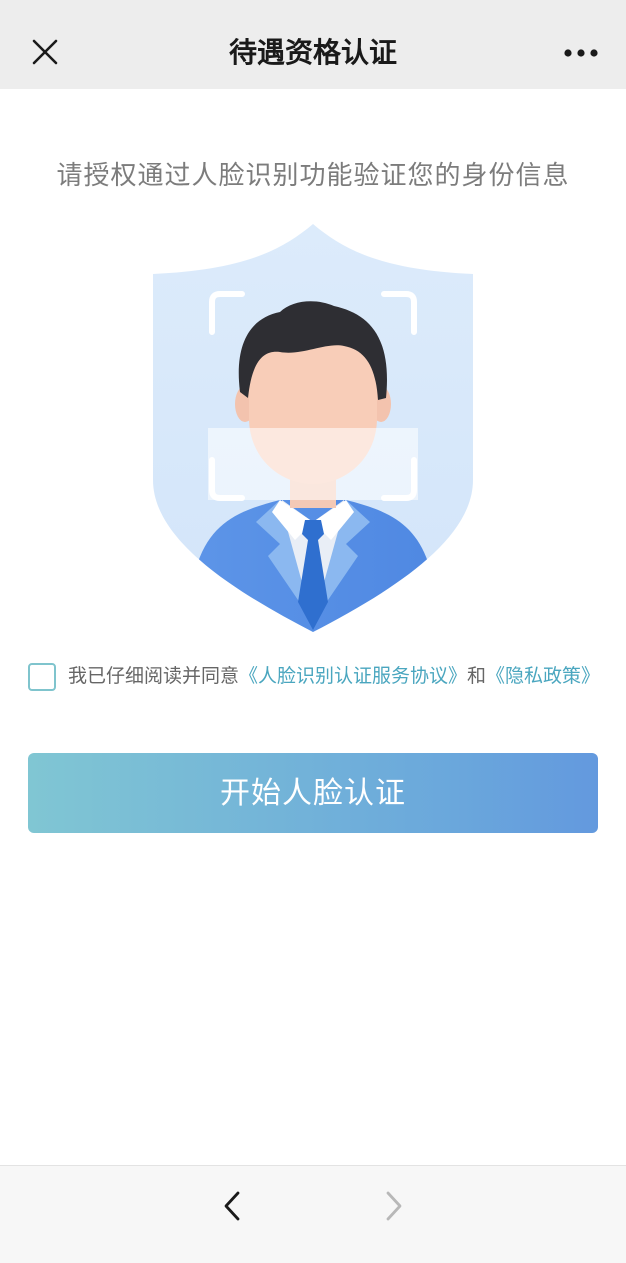 This screenshot has height=1263, width=626. I want to click on close-button, so click(45, 52).